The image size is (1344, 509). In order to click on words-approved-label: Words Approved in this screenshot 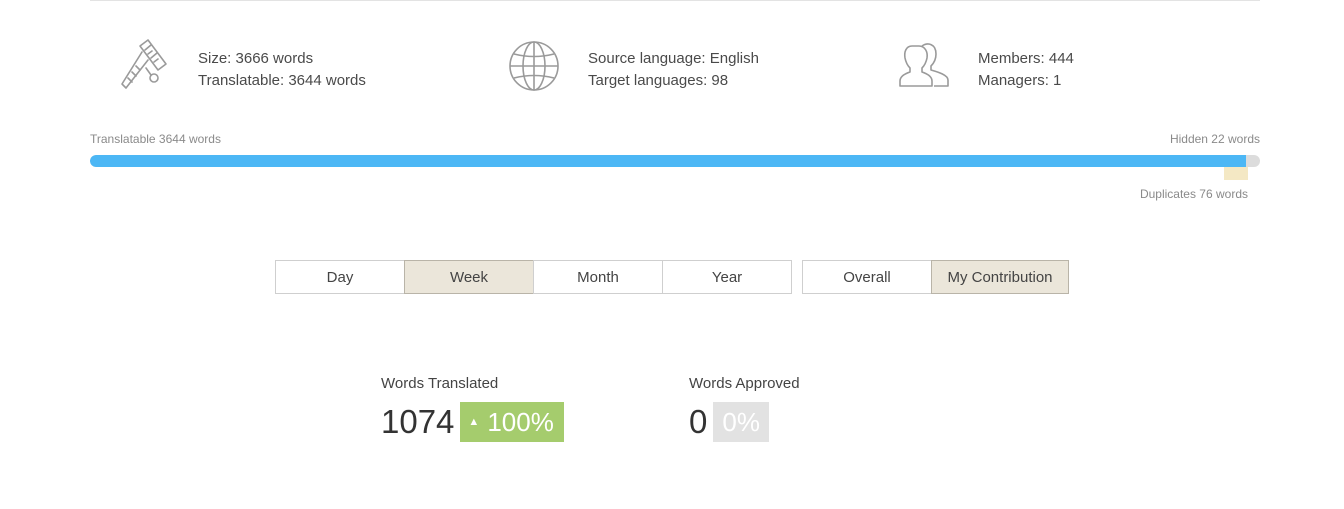, I will do `click(744, 383)`.